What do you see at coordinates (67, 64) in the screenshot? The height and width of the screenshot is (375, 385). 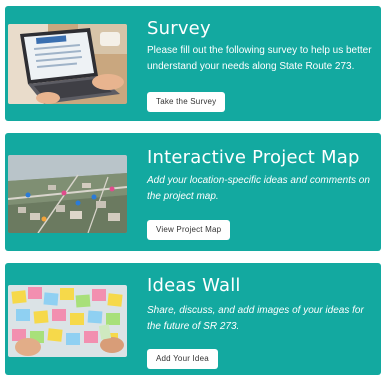 I see `laptop-survey-icon` at bounding box center [67, 64].